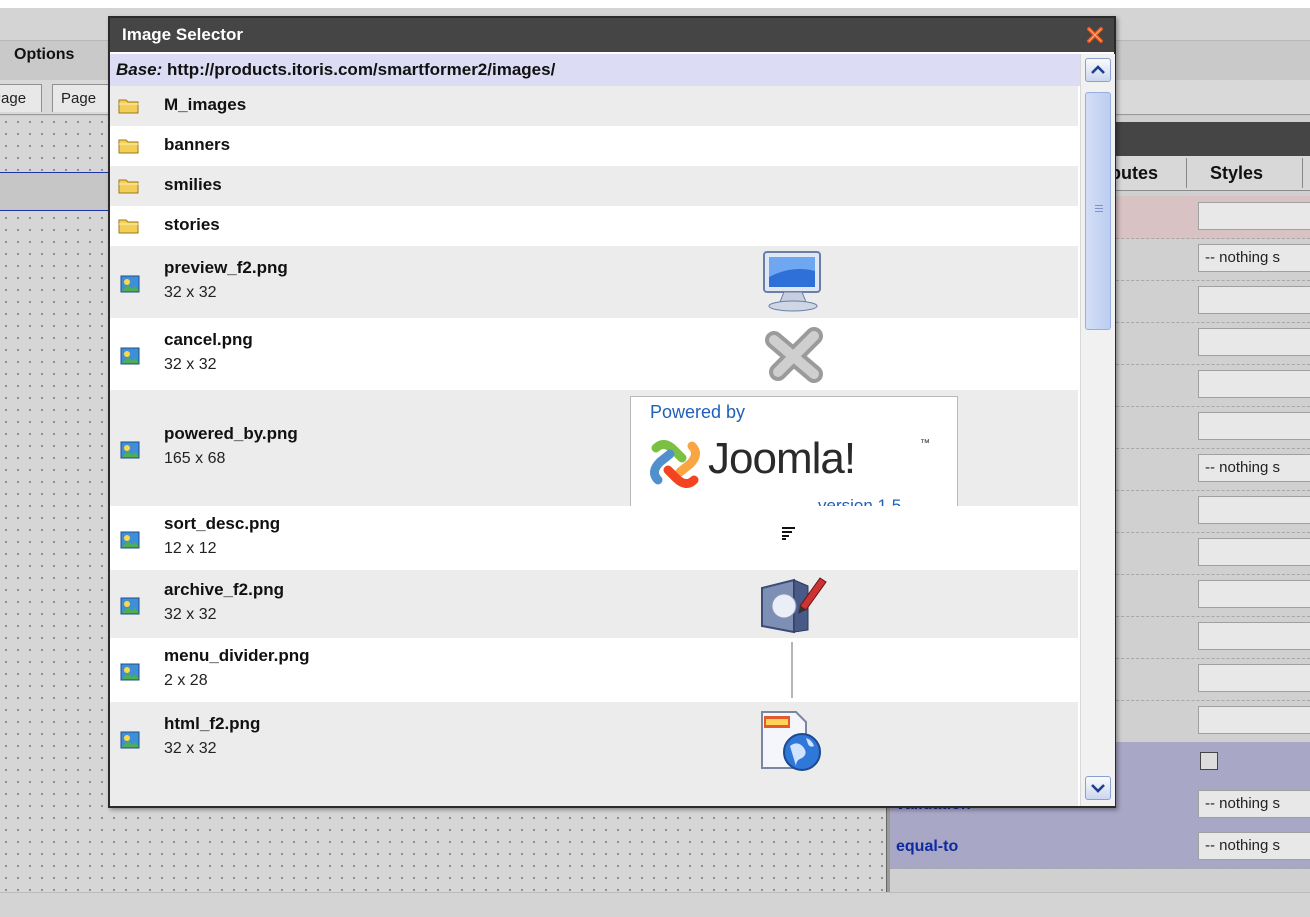  Describe the element at coordinates (222, 523) in the screenshot. I see `file-name: sort_desc.png` at that location.